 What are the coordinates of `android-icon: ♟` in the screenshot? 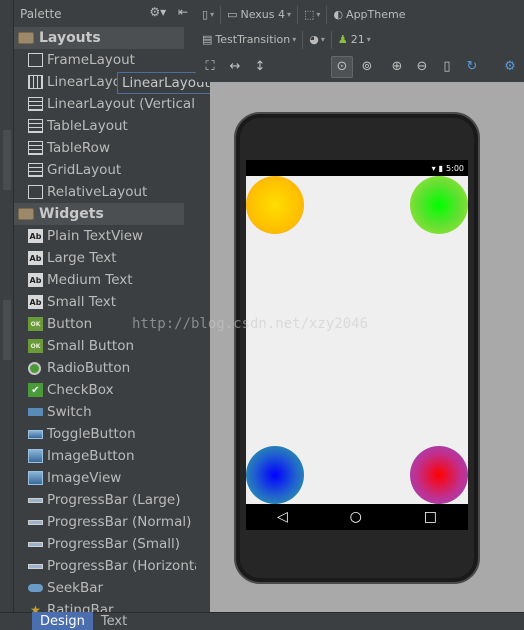 It's located at (342, 39).